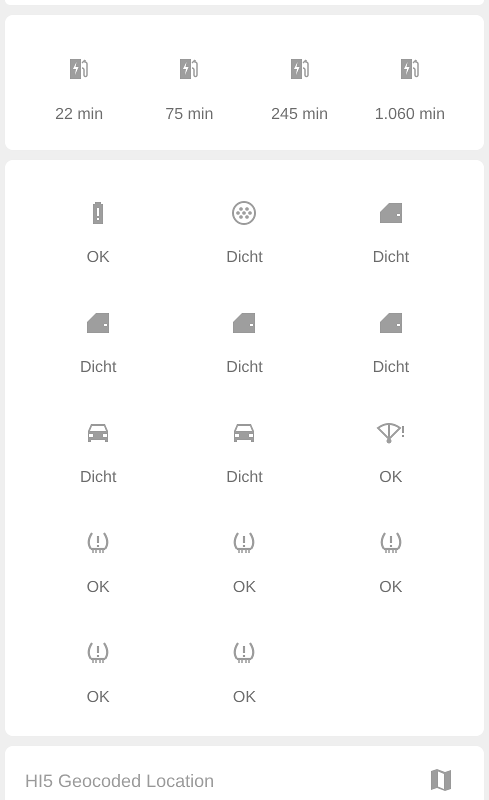 The image size is (489, 800). Describe the element at coordinates (391, 433) in the screenshot. I see `windshield-wiper-icon` at that location.